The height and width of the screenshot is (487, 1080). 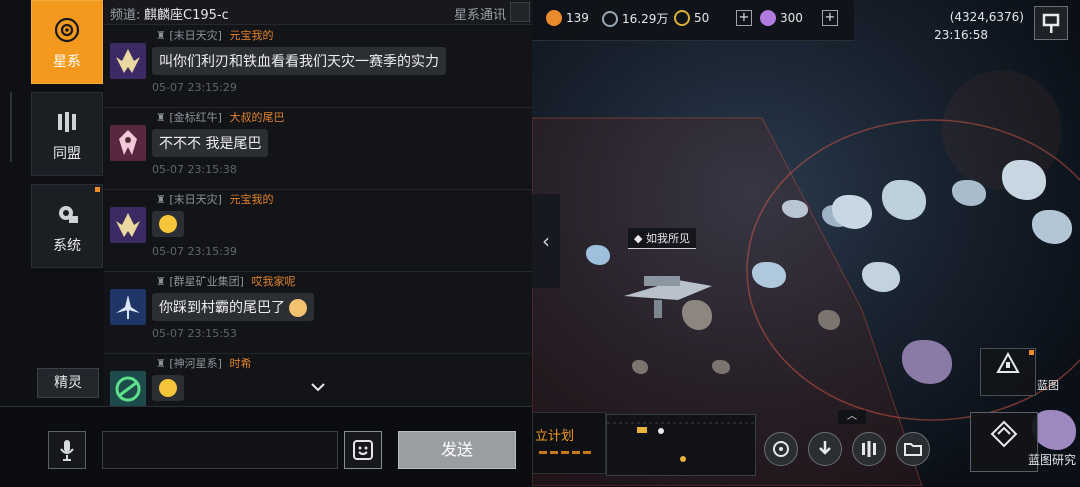 I want to click on resource-value: 16.29万, so click(x=645, y=19).